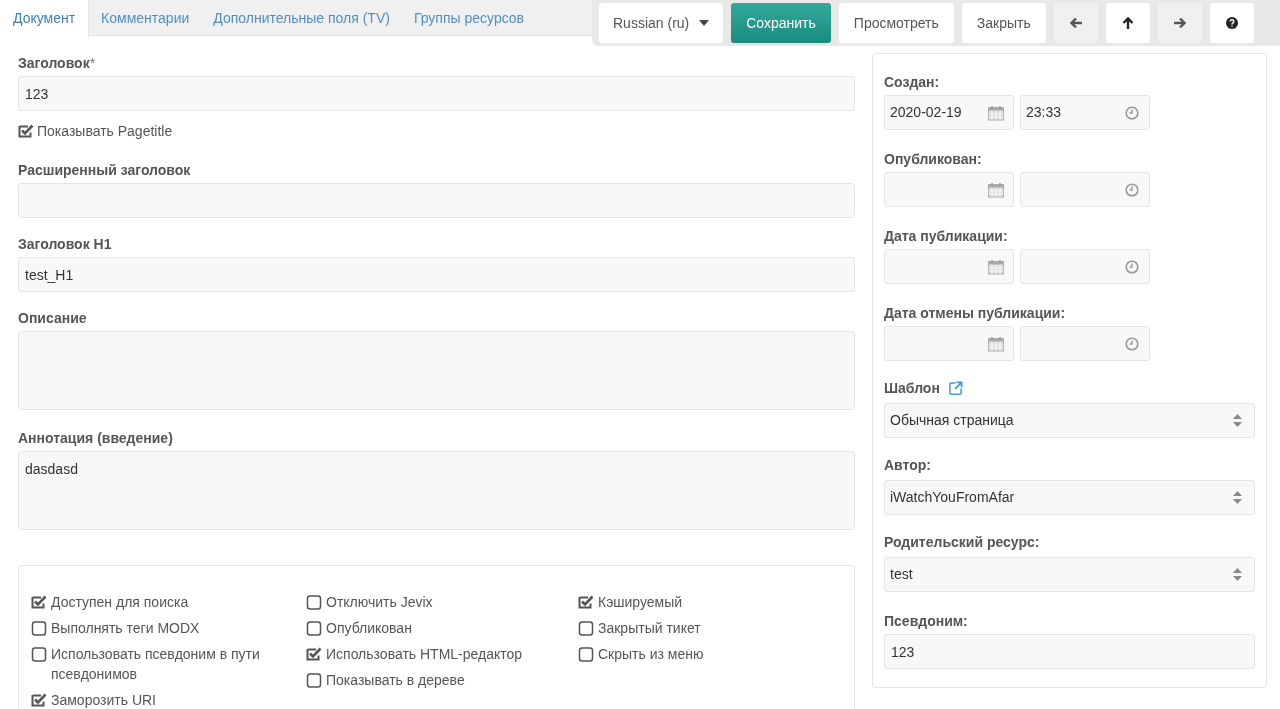 The width and height of the screenshot is (1280, 709). What do you see at coordinates (946, 236) in the screenshot?
I see `field-label: Дата публикации:` at bounding box center [946, 236].